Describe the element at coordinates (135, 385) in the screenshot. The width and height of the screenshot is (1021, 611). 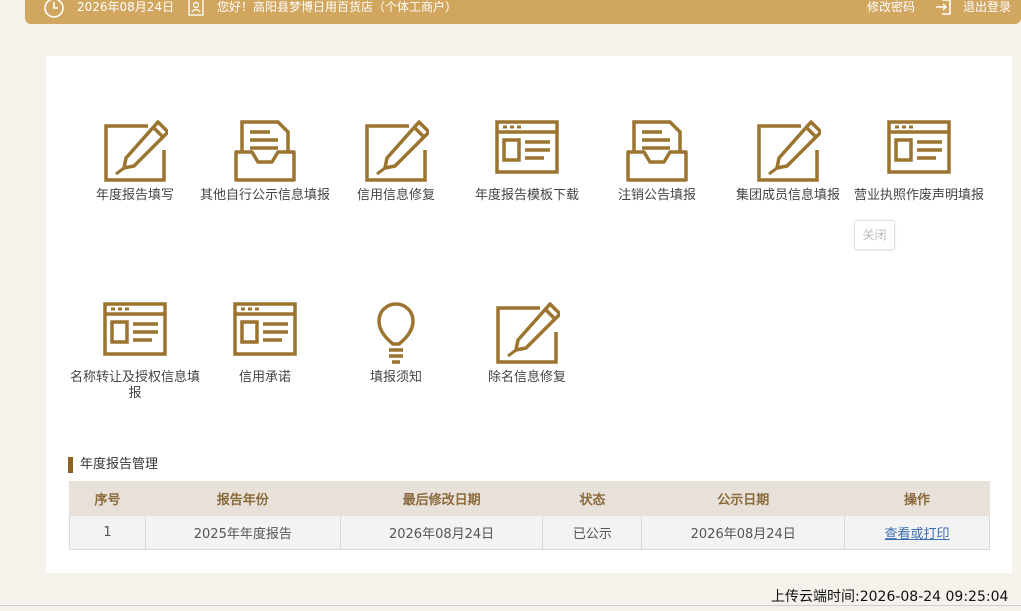
I see `tile-label: 名称转让及授权信息填报` at that location.